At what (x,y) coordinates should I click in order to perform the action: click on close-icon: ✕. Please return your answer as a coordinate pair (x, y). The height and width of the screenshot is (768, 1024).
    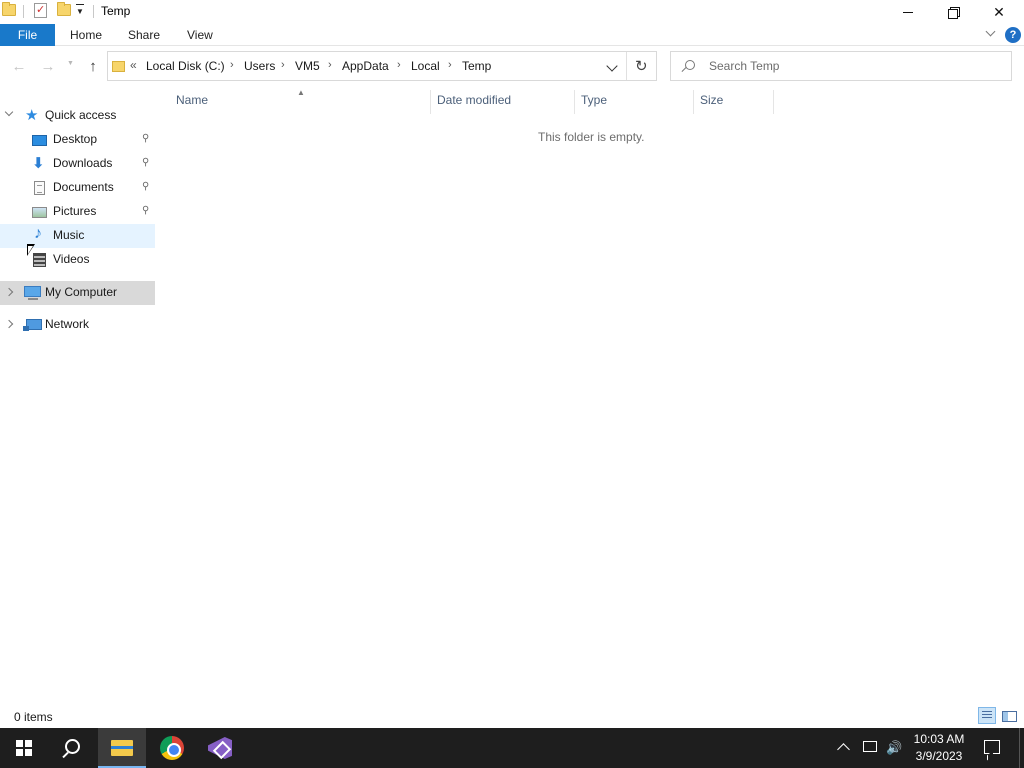
    Looking at the image, I should click on (999, 11).